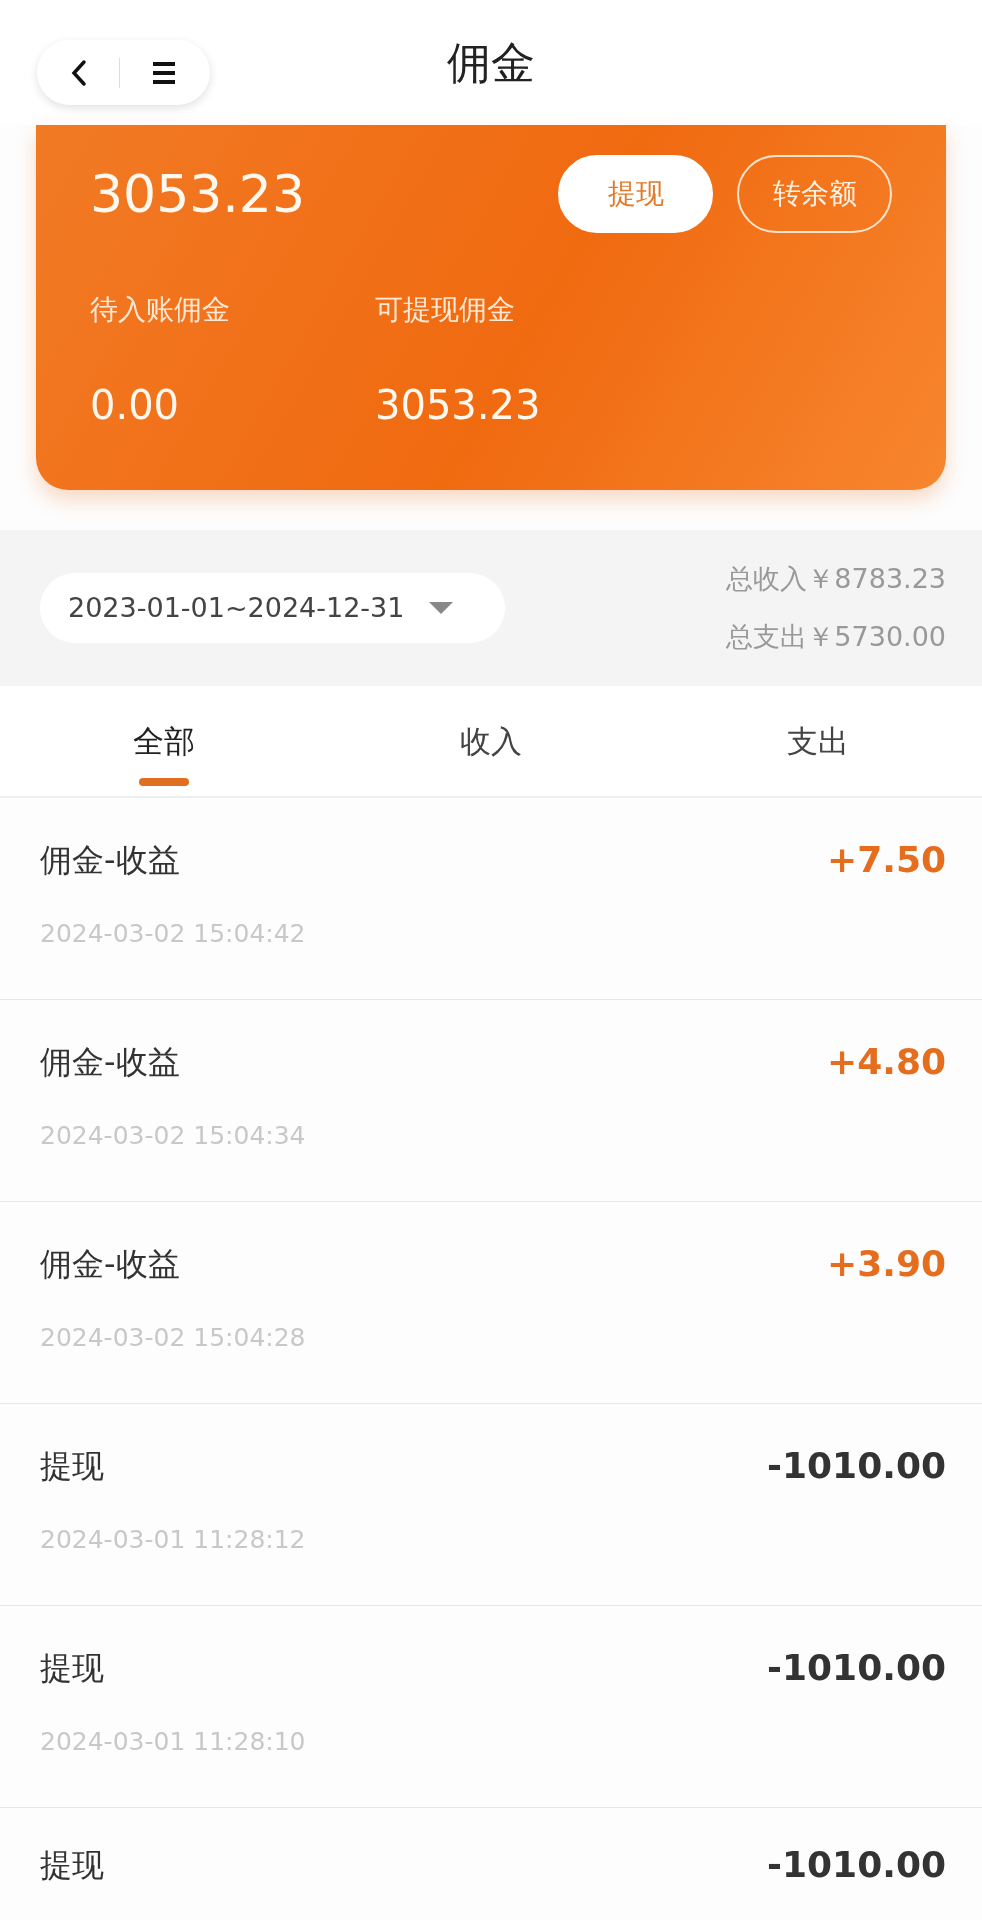  I want to click on tab: 全部, so click(164, 741).